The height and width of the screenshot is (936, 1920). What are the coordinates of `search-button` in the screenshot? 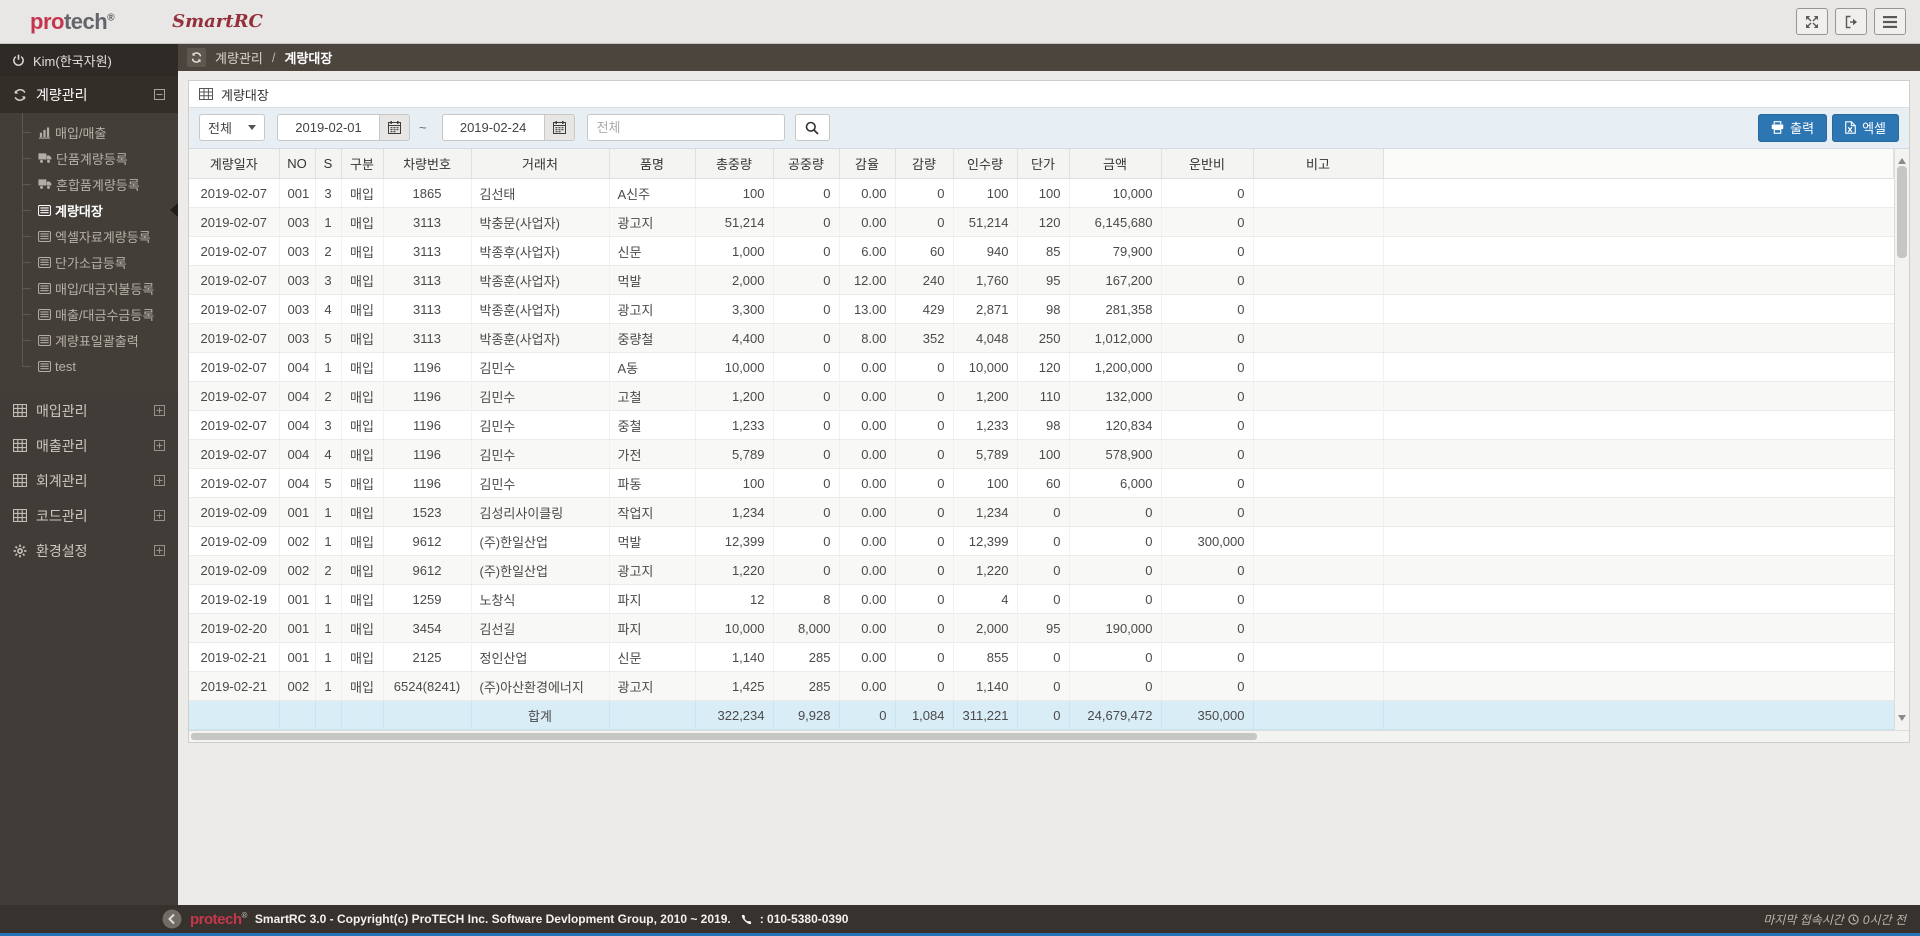 It's located at (812, 128).